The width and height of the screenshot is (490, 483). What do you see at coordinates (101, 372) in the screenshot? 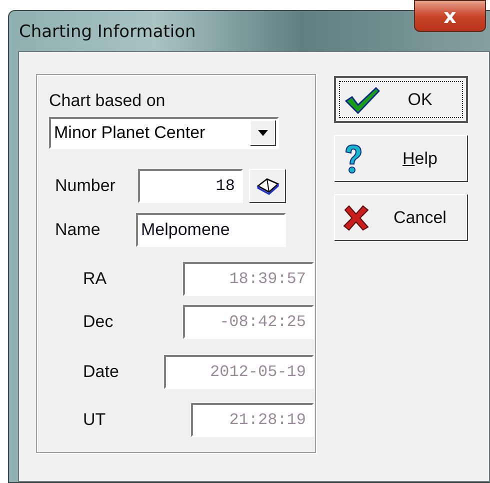
I see `field-label: Date` at bounding box center [101, 372].